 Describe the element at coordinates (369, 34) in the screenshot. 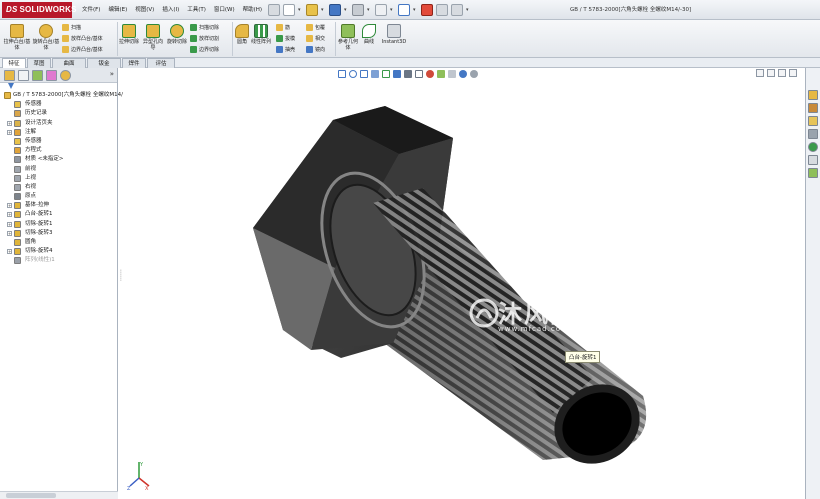

I see `curves-button: 曲线` at that location.